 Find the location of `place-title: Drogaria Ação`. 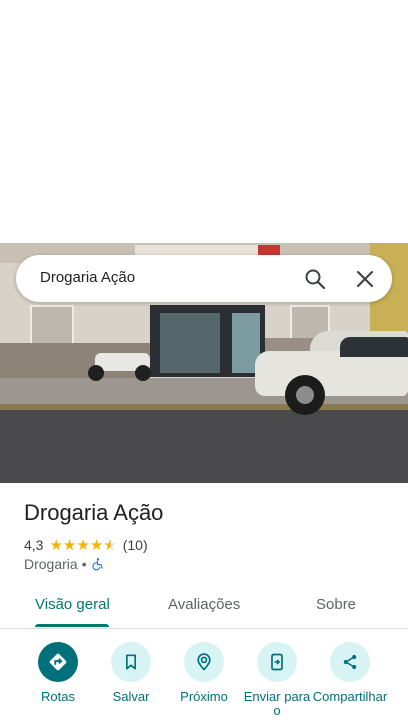

place-title: Drogaria Ação is located at coordinates (94, 512).